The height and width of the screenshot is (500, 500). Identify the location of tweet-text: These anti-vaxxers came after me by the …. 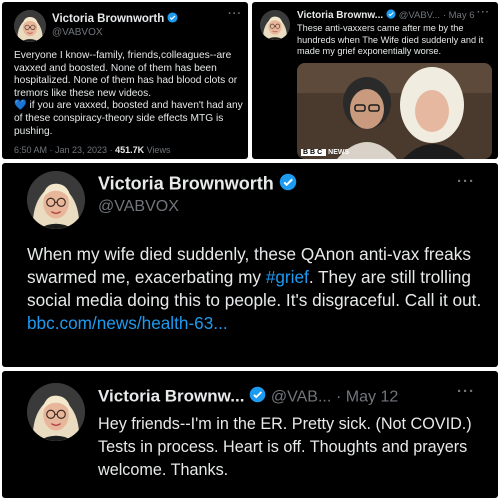
(390, 39).